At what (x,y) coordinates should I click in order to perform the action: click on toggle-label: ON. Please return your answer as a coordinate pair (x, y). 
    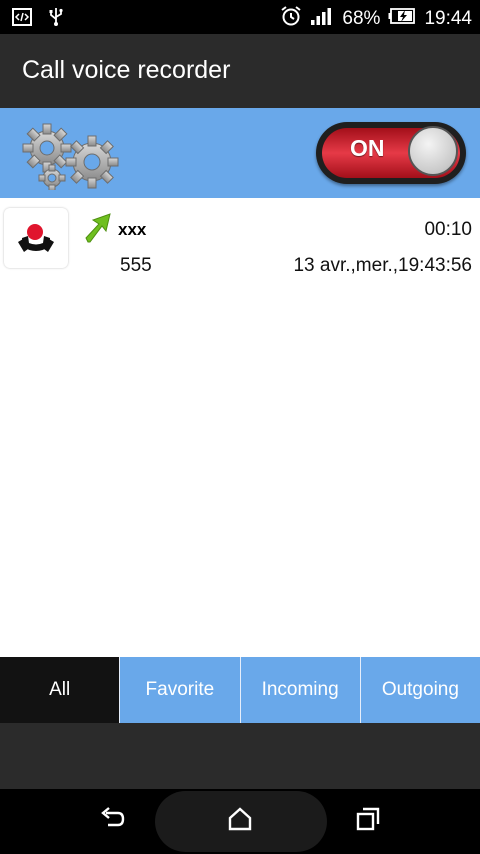
    Looking at the image, I should click on (367, 148).